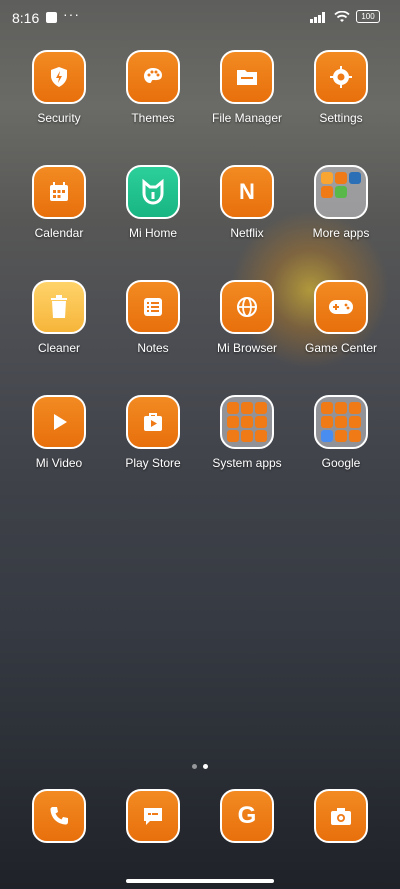 The height and width of the screenshot is (889, 400). Describe the element at coordinates (247, 233) in the screenshot. I see `app-label: Netflix` at that location.